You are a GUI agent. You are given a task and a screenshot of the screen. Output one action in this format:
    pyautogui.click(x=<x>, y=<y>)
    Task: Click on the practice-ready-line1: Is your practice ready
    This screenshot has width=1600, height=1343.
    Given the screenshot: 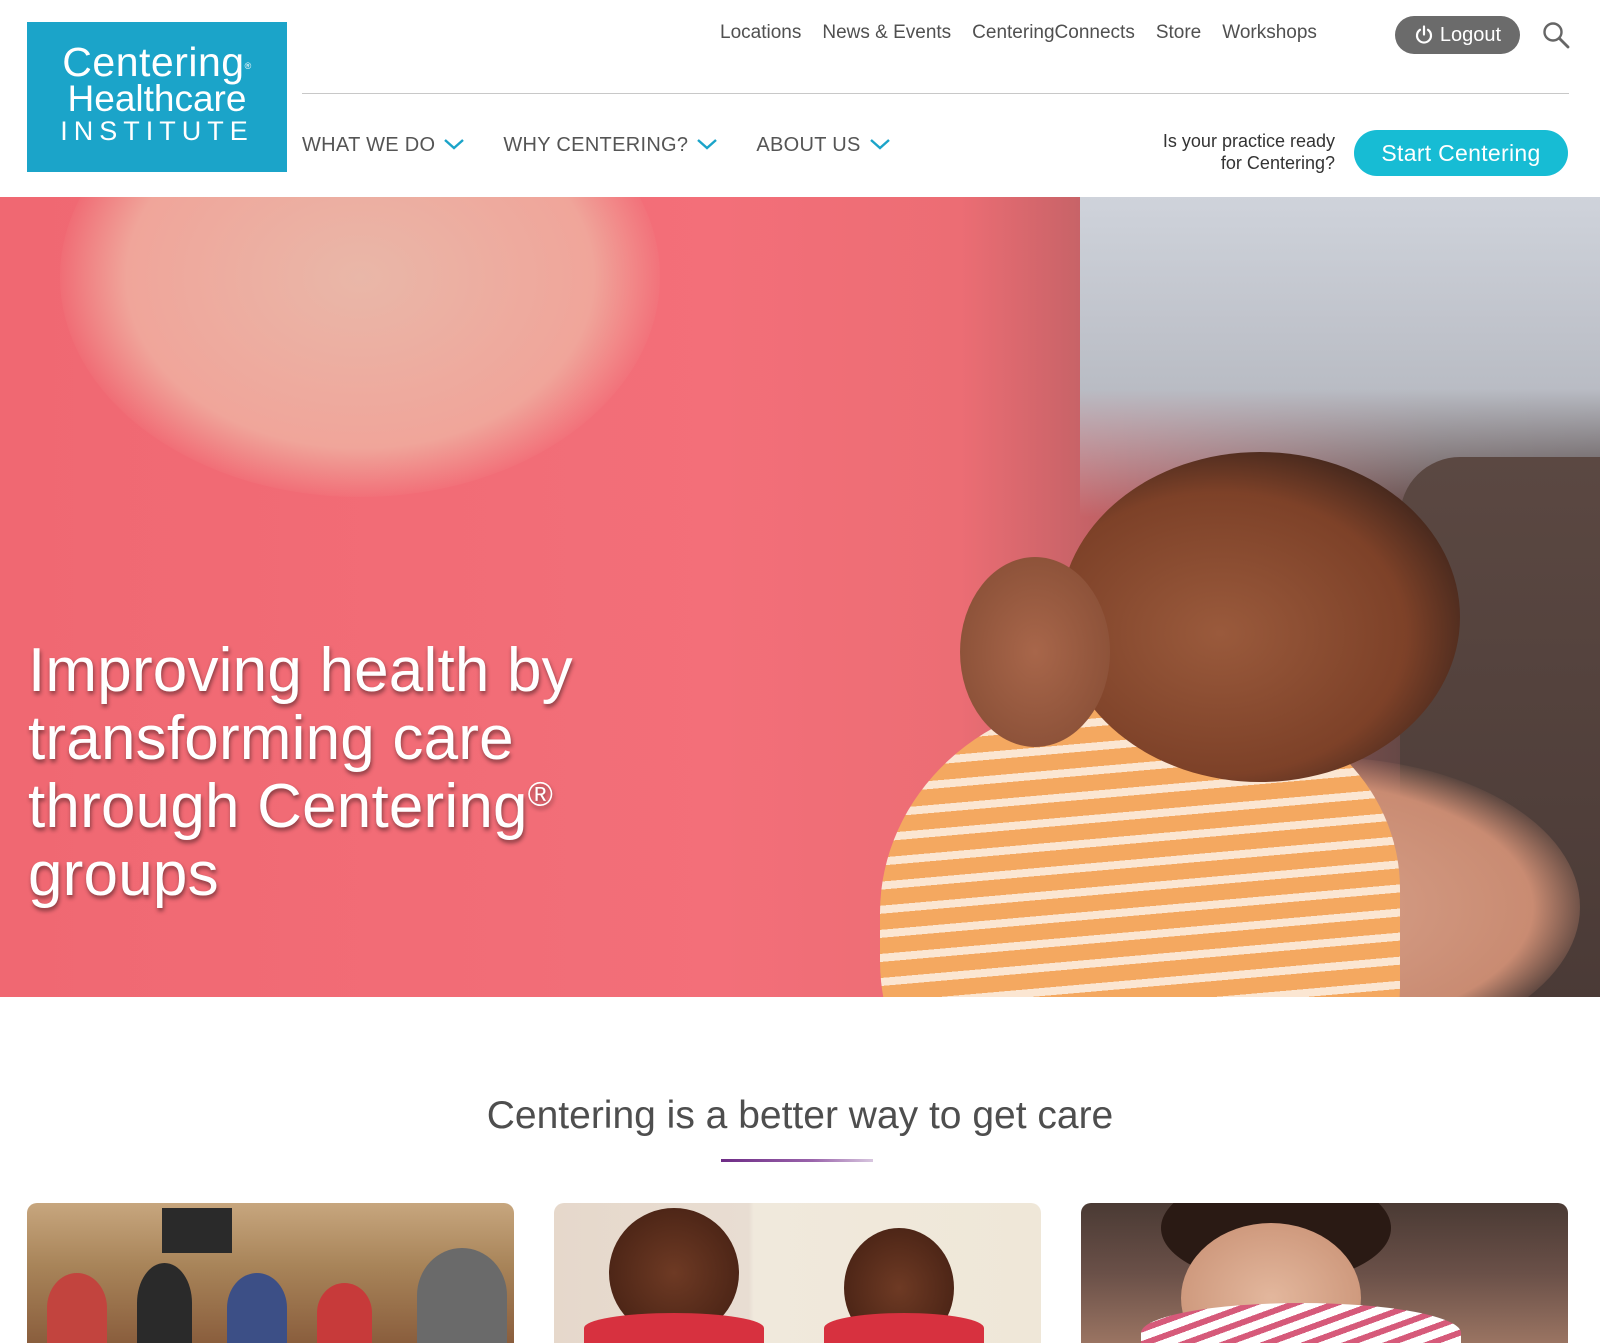 What is the action you would take?
    pyautogui.click(x=1248, y=141)
    